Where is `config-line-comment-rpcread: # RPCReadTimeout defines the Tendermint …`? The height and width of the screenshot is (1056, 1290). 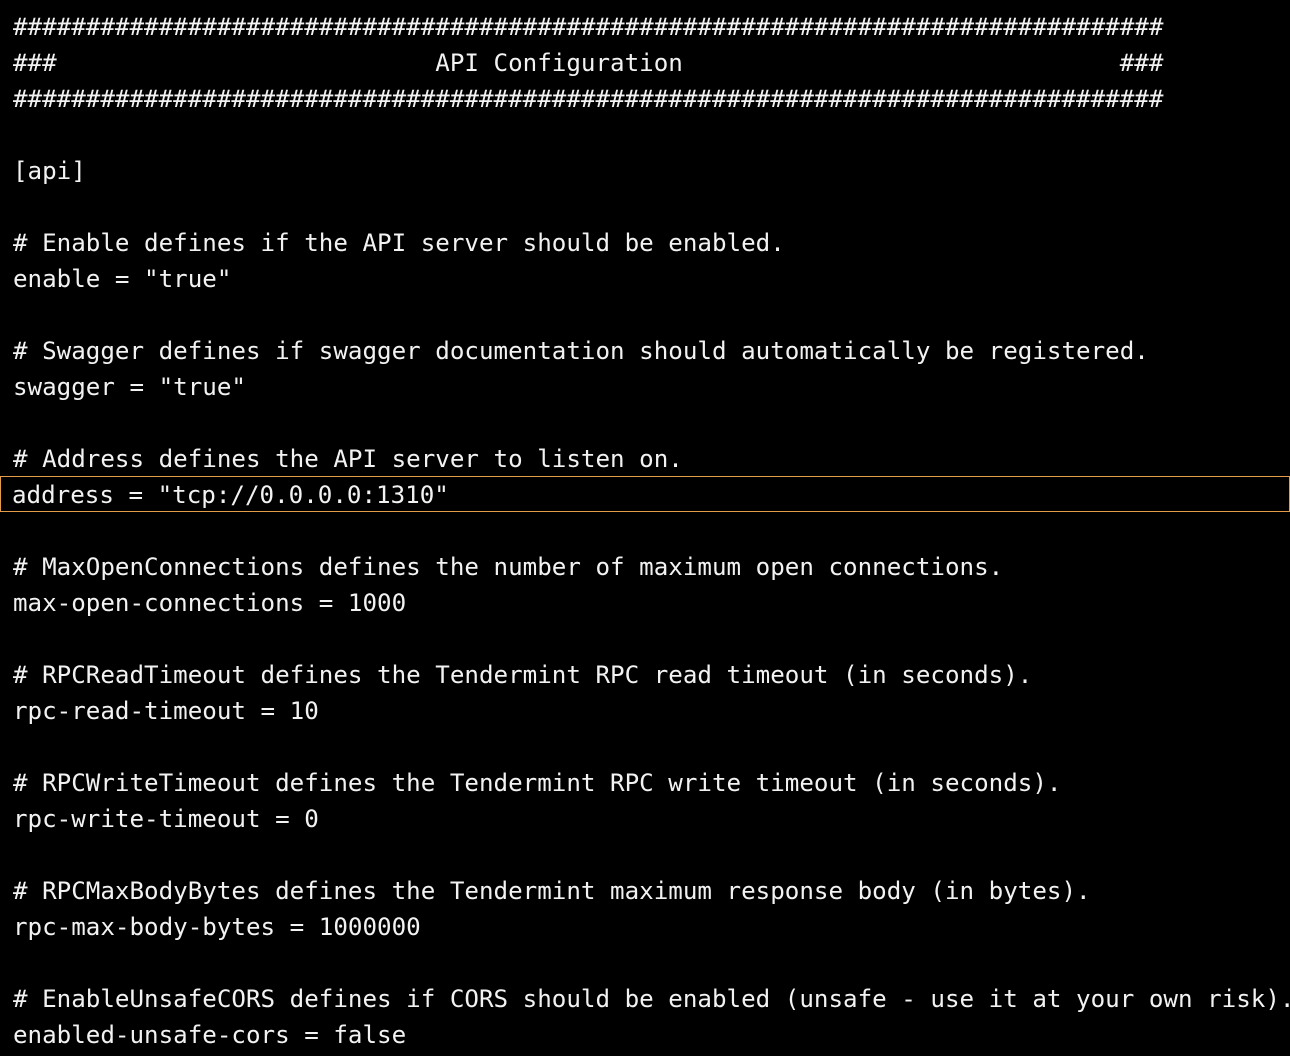 config-line-comment-rpcread: # RPCReadTimeout defines the Tendermint … is located at coordinates (645, 674).